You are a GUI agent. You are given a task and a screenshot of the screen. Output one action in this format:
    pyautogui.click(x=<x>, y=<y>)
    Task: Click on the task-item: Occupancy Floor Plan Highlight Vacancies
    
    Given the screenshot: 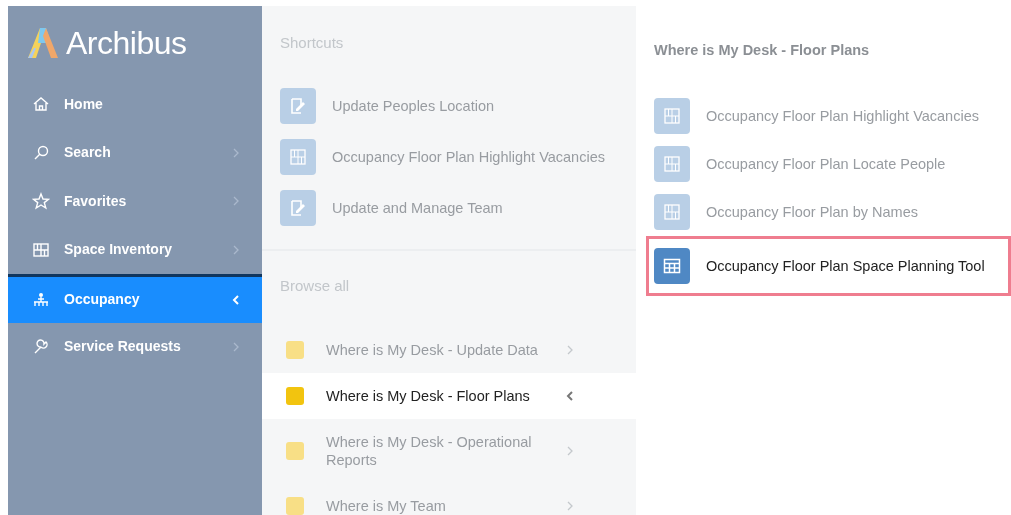 What is the action you would take?
    pyautogui.click(x=828, y=116)
    